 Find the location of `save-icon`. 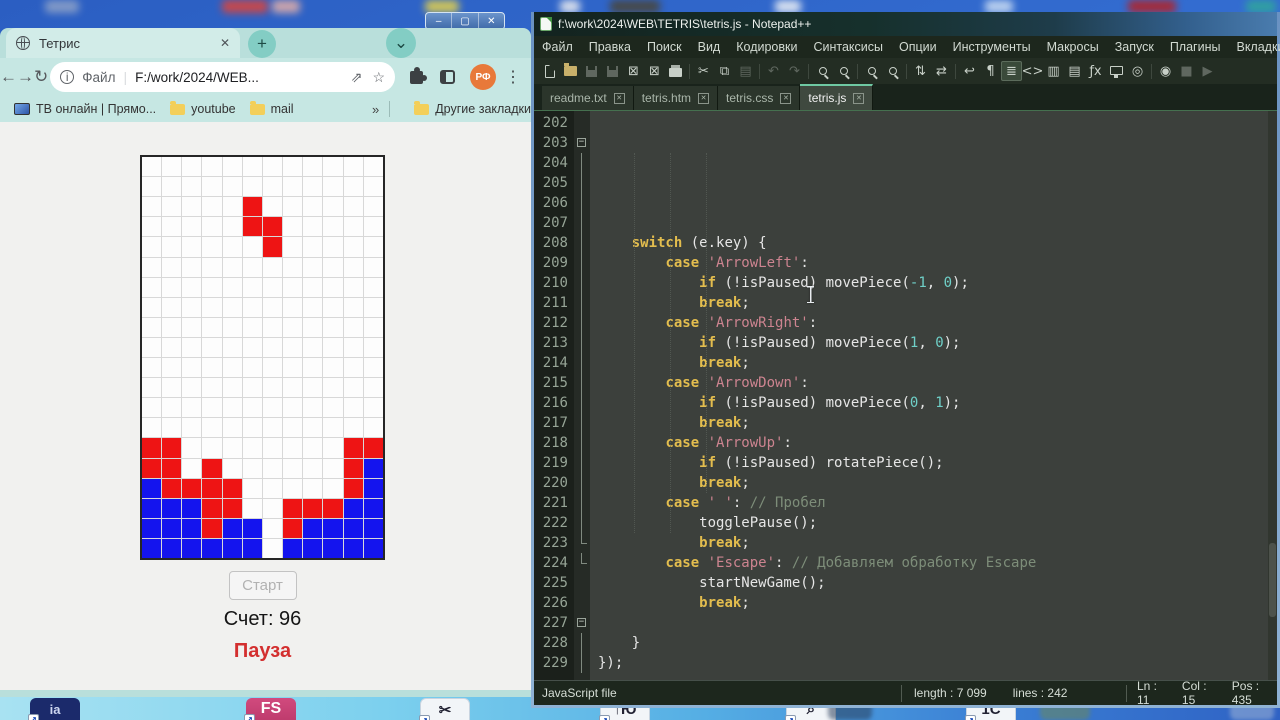

save-icon is located at coordinates (591, 71).